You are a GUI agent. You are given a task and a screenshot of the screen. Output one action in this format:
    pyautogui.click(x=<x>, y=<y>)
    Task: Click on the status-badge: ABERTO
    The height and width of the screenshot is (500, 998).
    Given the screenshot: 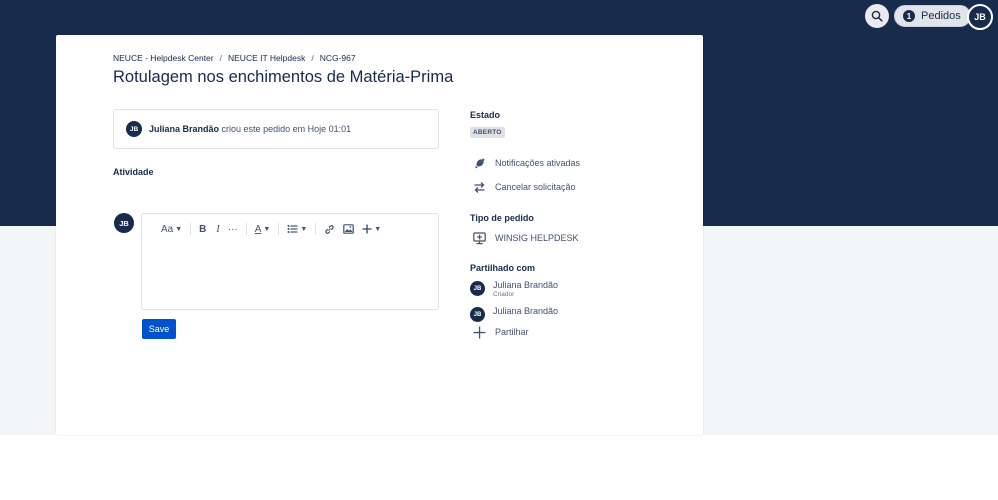 What is the action you would take?
    pyautogui.click(x=487, y=132)
    